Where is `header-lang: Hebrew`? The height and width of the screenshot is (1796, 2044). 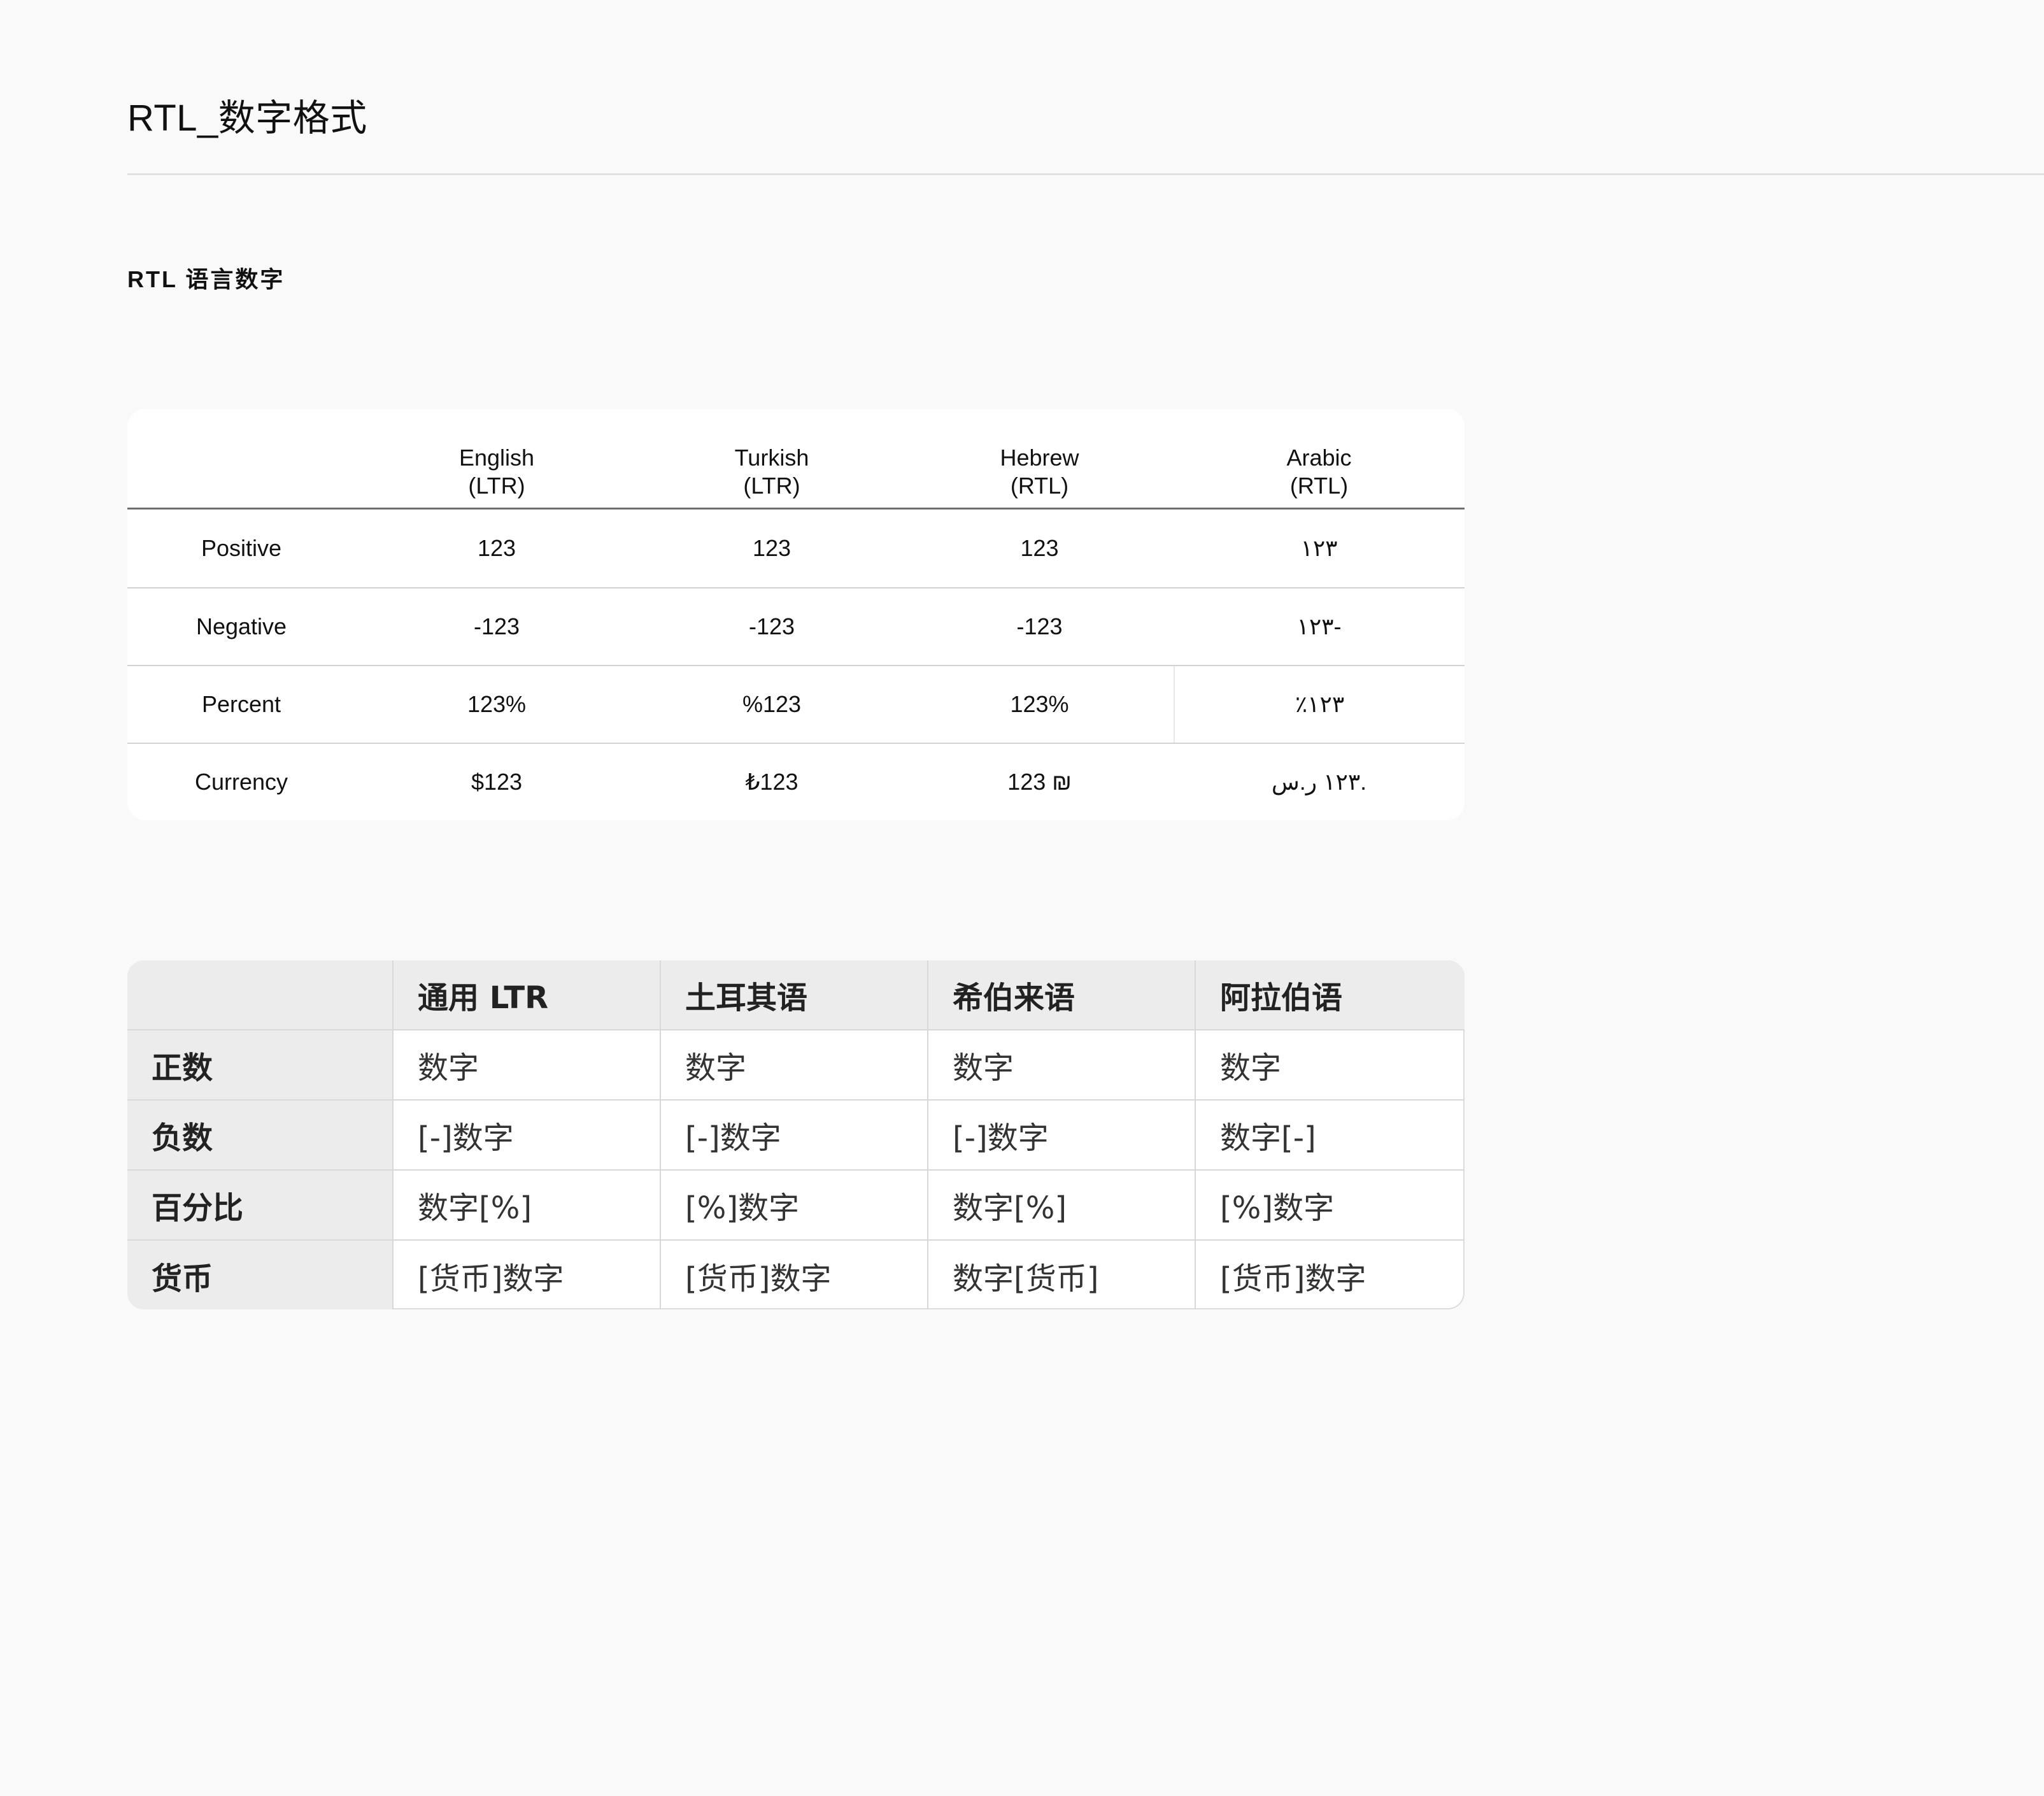 header-lang: Hebrew is located at coordinates (1039, 458).